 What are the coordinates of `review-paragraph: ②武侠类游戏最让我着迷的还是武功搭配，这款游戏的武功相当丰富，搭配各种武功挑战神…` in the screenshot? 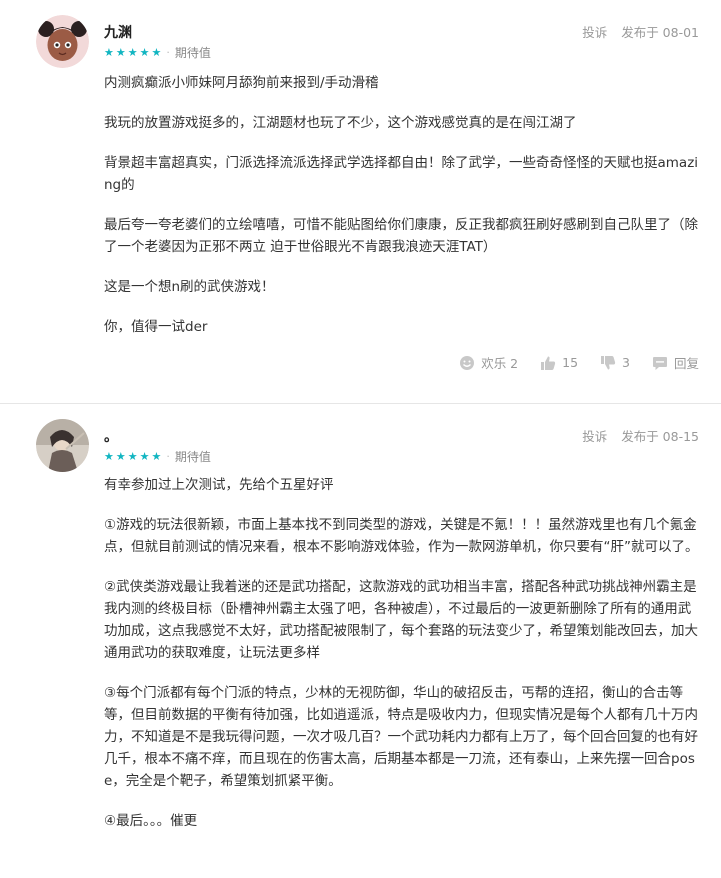 It's located at (401, 620).